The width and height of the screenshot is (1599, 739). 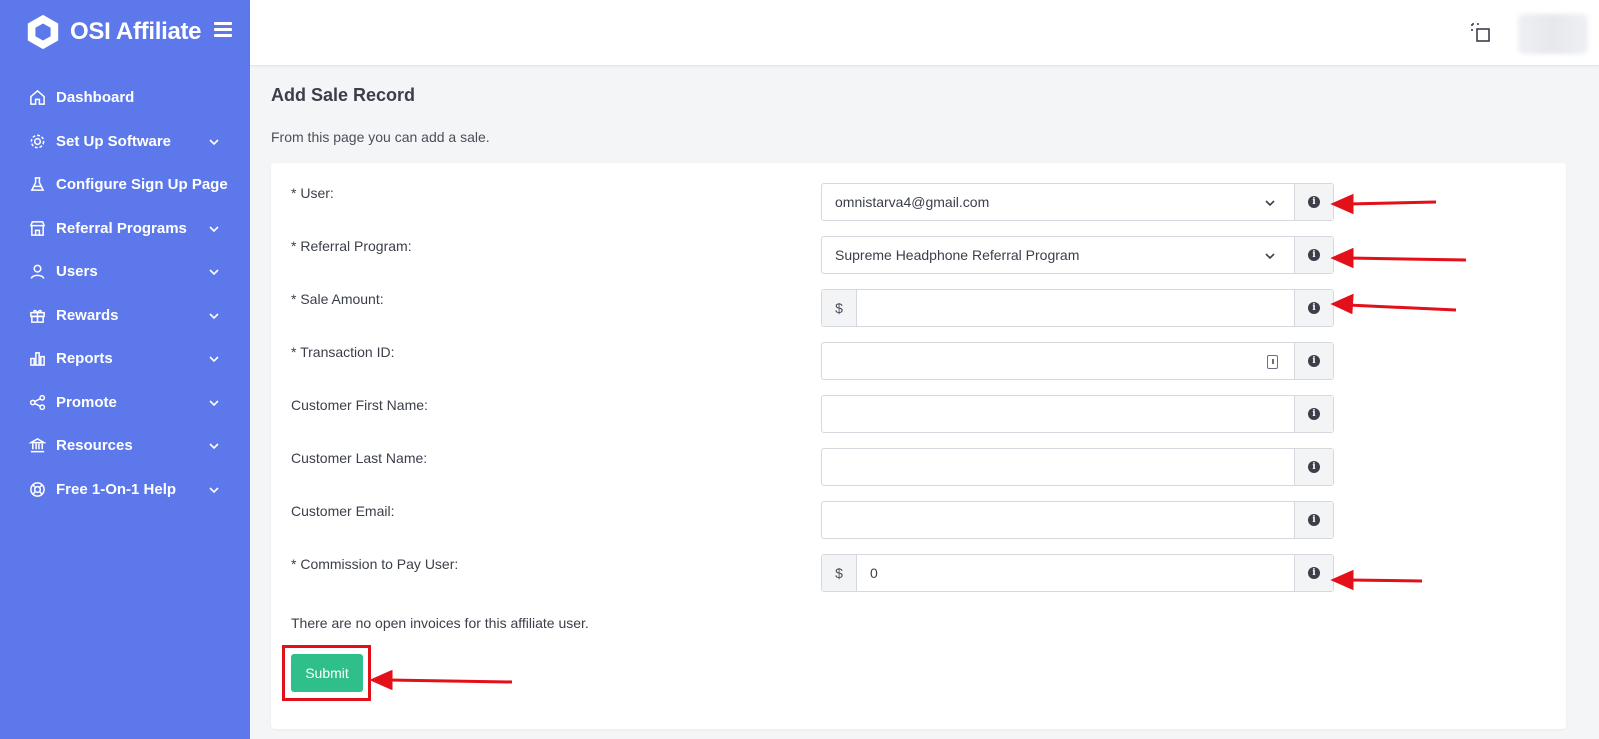 I want to click on form-row-transaction-id: * Transaction ID: i, so click(x=918, y=361).